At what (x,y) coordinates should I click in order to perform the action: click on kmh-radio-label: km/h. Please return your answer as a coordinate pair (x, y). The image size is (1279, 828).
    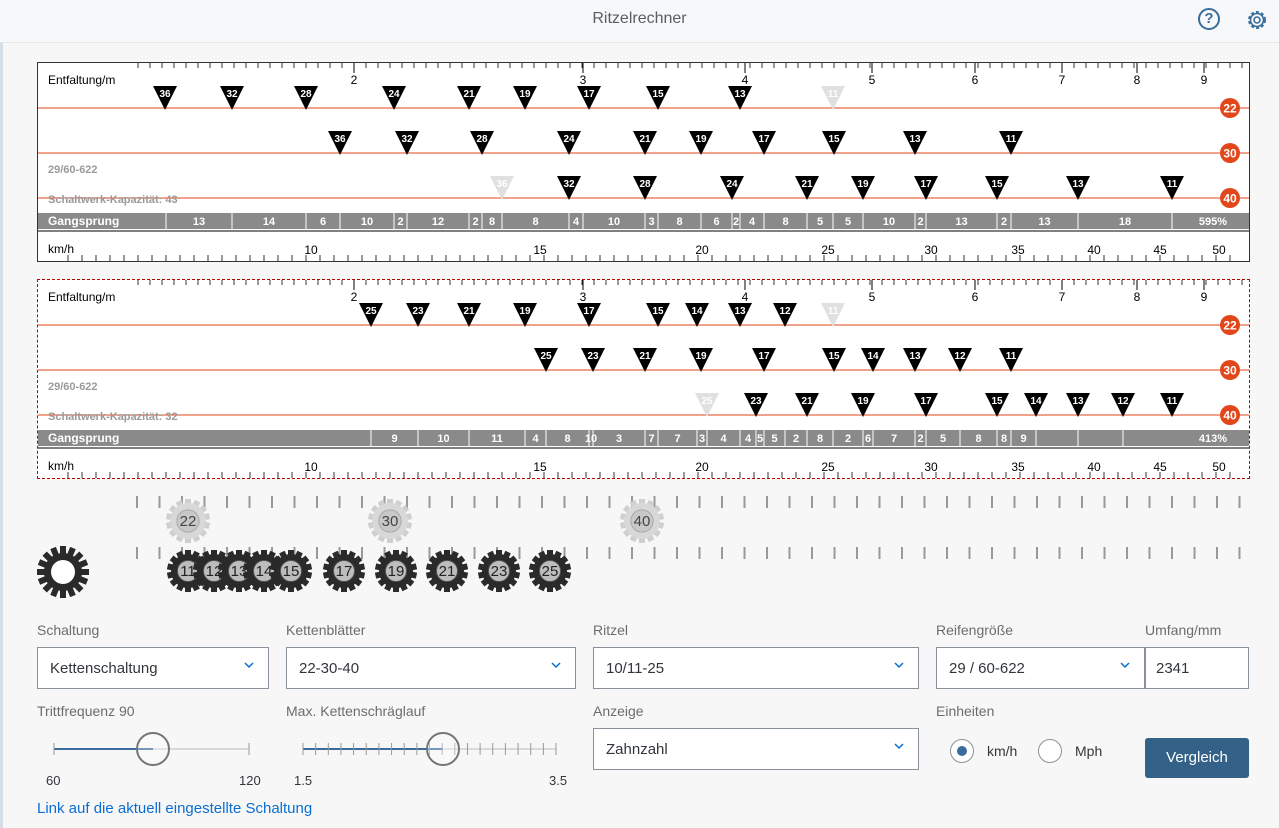
    Looking at the image, I should click on (1002, 751).